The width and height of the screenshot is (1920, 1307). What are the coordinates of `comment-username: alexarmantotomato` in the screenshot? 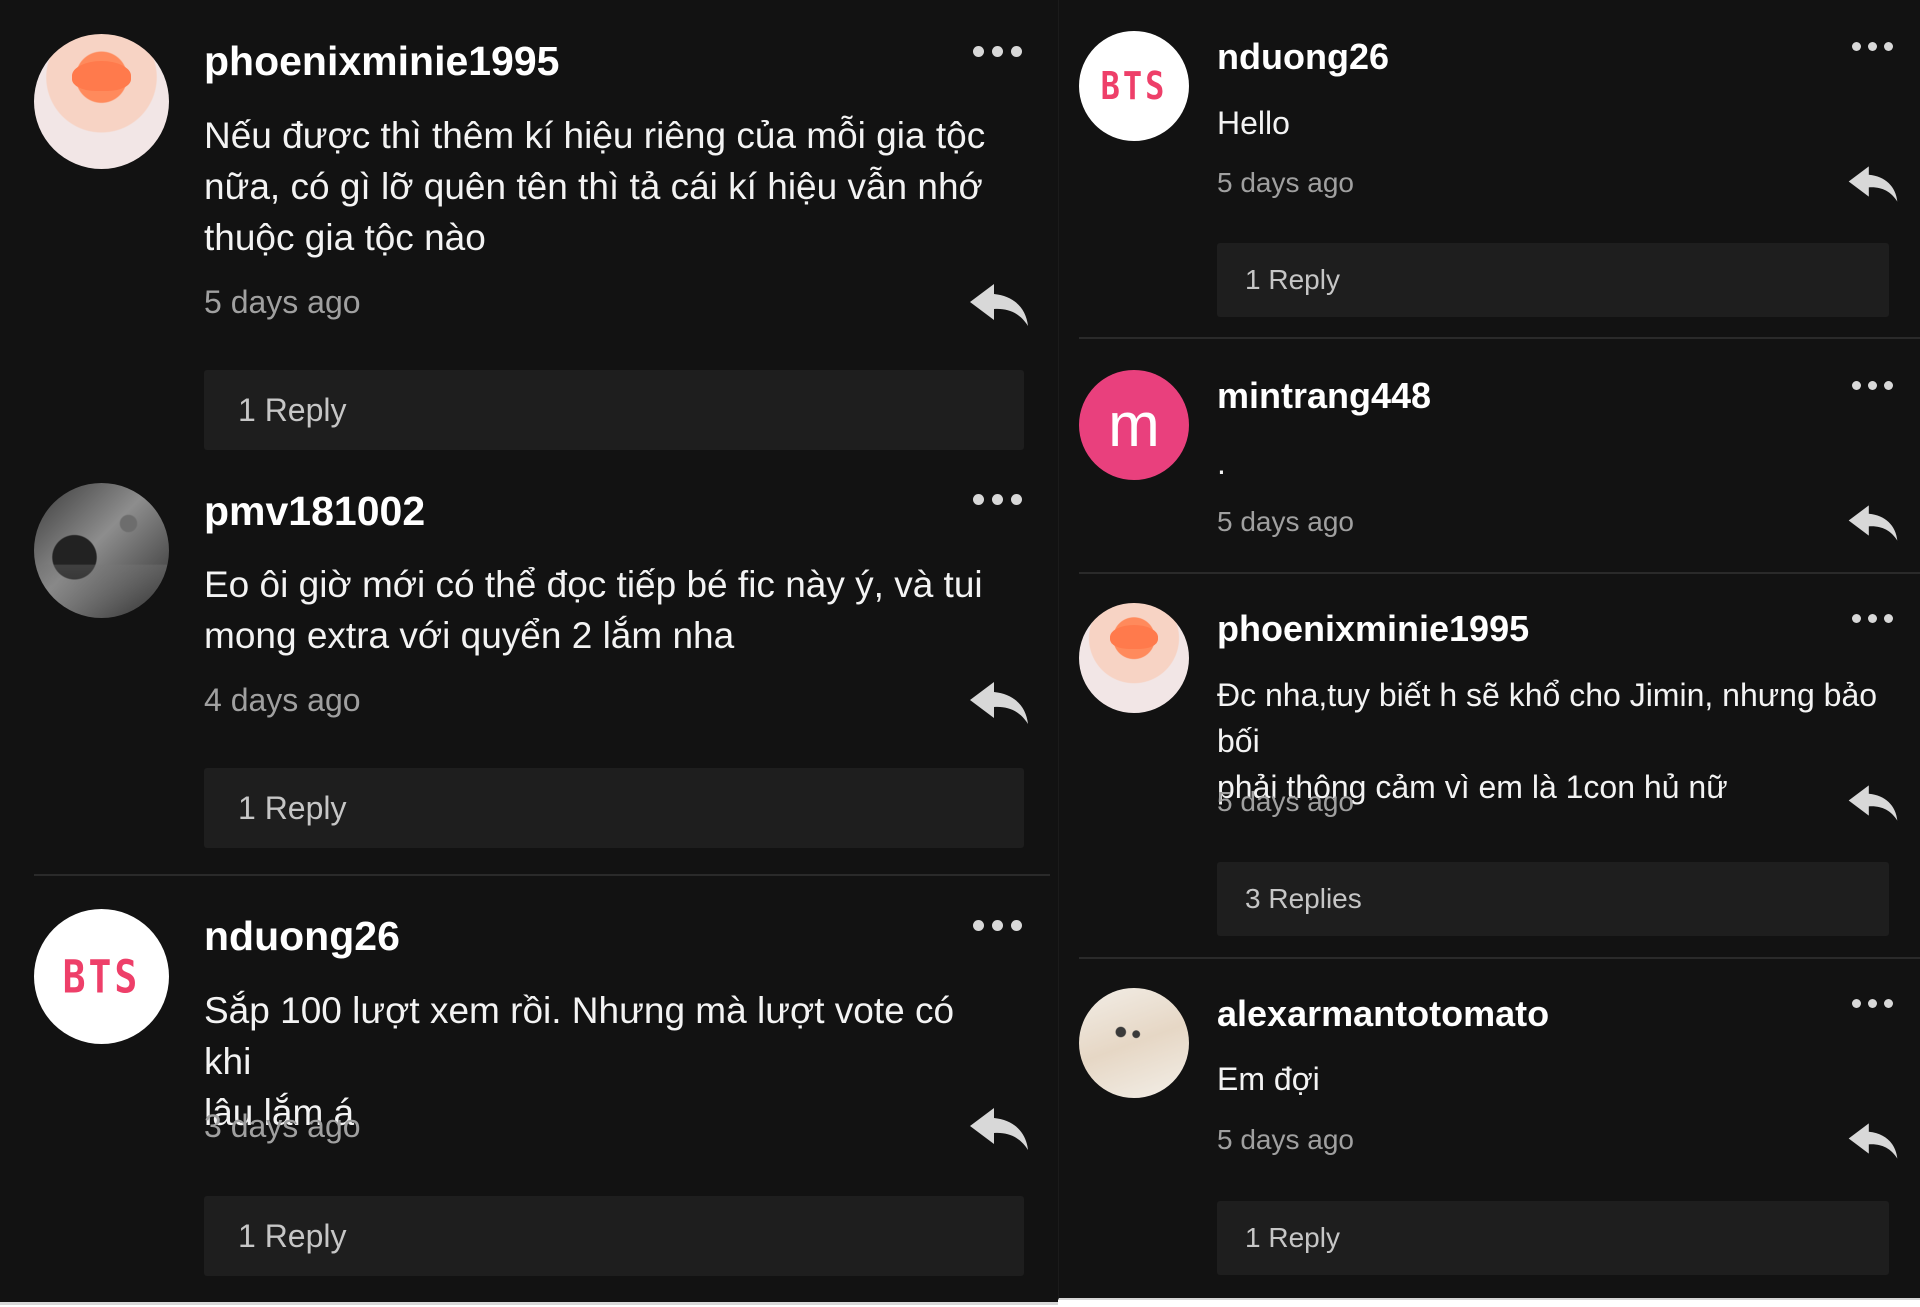 It's located at (1383, 1014).